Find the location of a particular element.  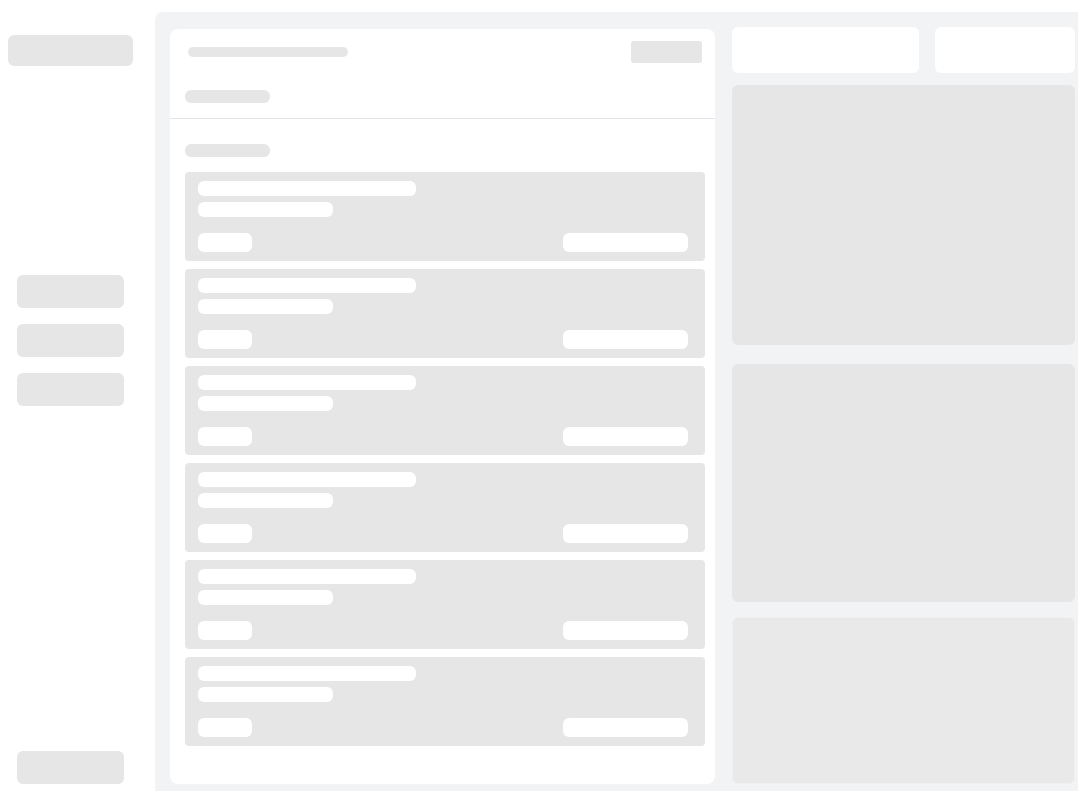

button-placeholder is located at coordinates (666, 52).